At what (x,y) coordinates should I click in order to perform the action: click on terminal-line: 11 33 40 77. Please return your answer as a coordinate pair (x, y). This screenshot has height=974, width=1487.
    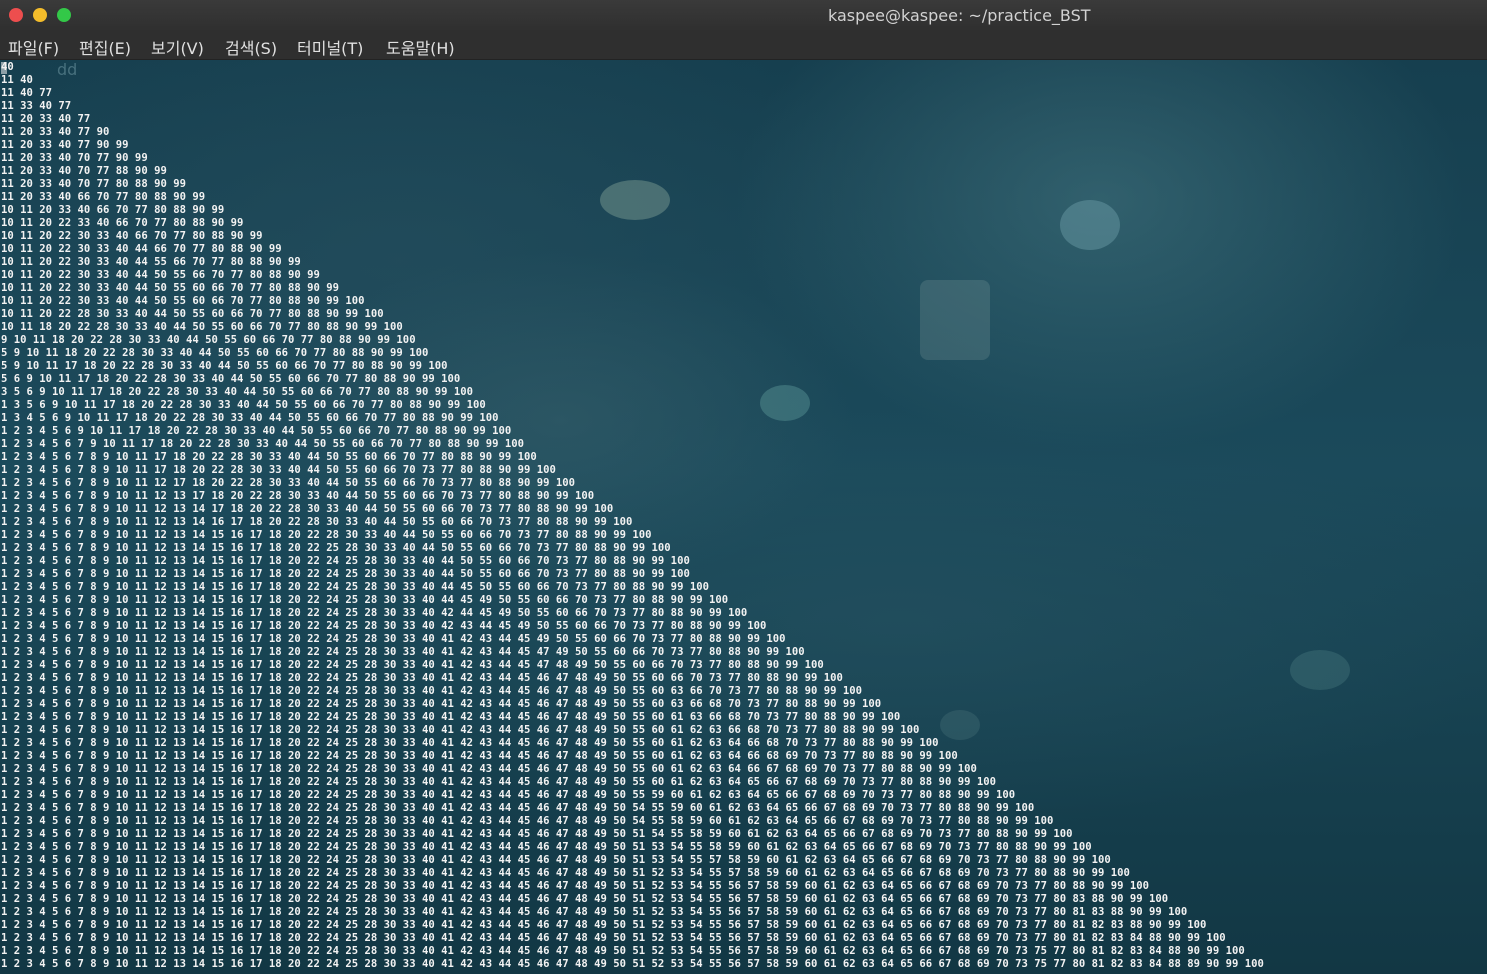
    Looking at the image, I should click on (36, 106).